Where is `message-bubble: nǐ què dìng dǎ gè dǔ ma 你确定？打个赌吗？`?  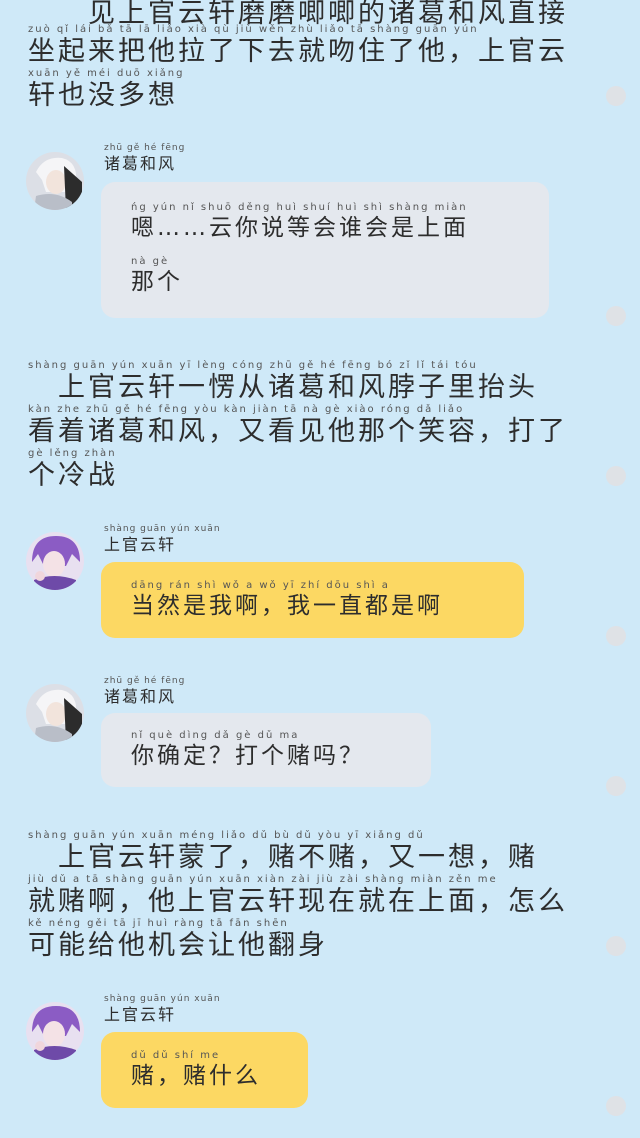 message-bubble: nǐ què dìng dǎ gè dǔ ma 你确定？打个赌吗？ is located at coordinates (266, 750).